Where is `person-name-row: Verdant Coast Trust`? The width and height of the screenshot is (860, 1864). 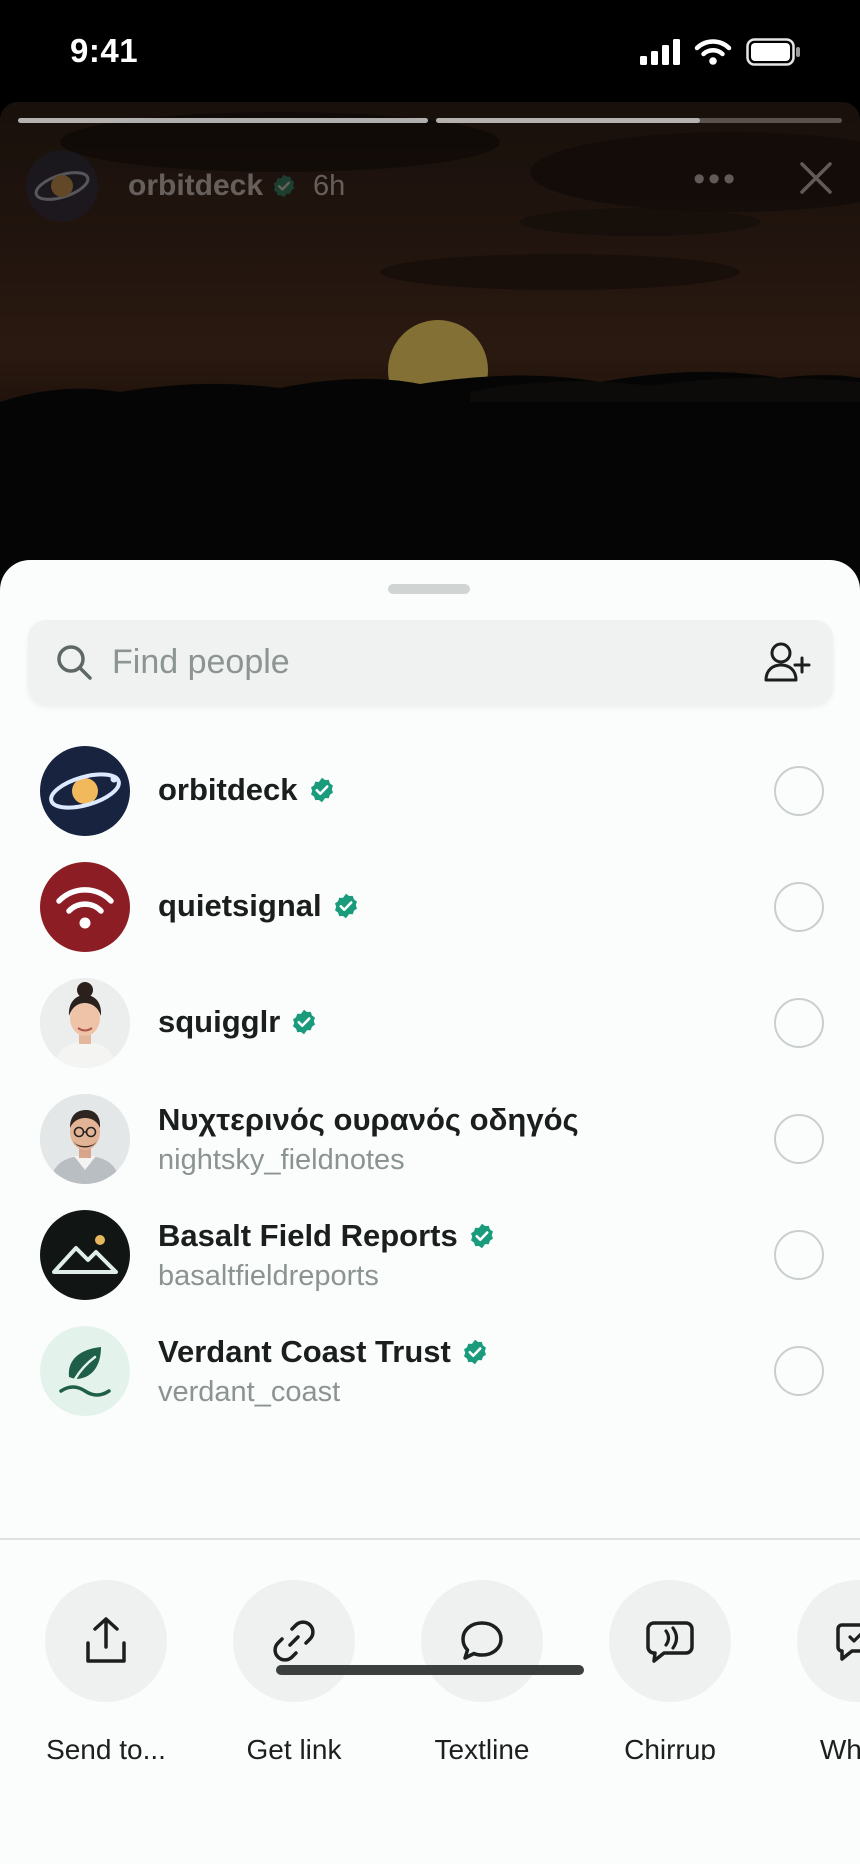
person-name-row: Verdant Coast Trust is located at coordinates (323, 1352).